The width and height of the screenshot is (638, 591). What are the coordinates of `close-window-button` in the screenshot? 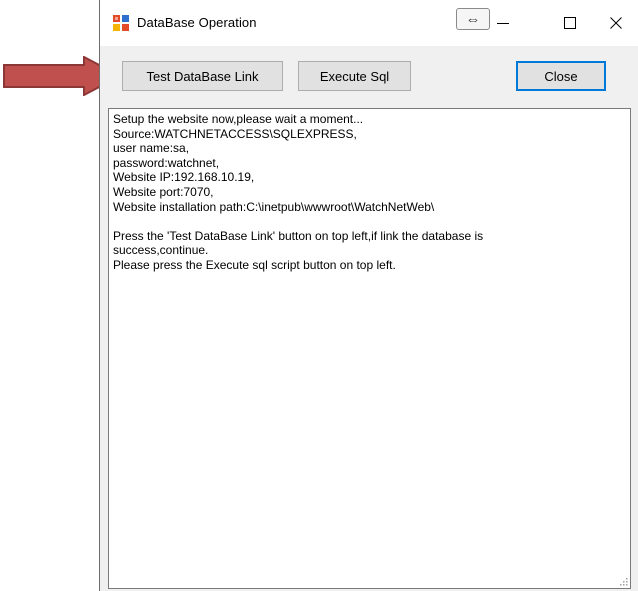 It's located at (615, 23).